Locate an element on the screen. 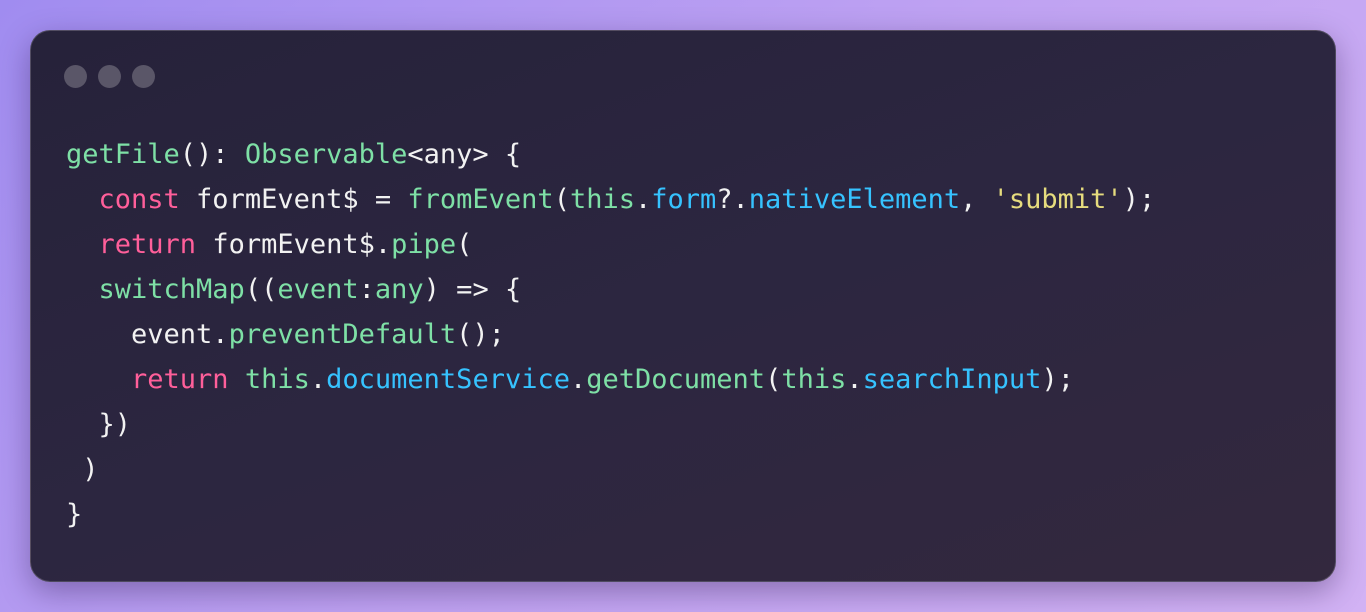 The height and width of the screenshot is (612, 1366). code-token: <any> { is located at coordinates (464, 154).